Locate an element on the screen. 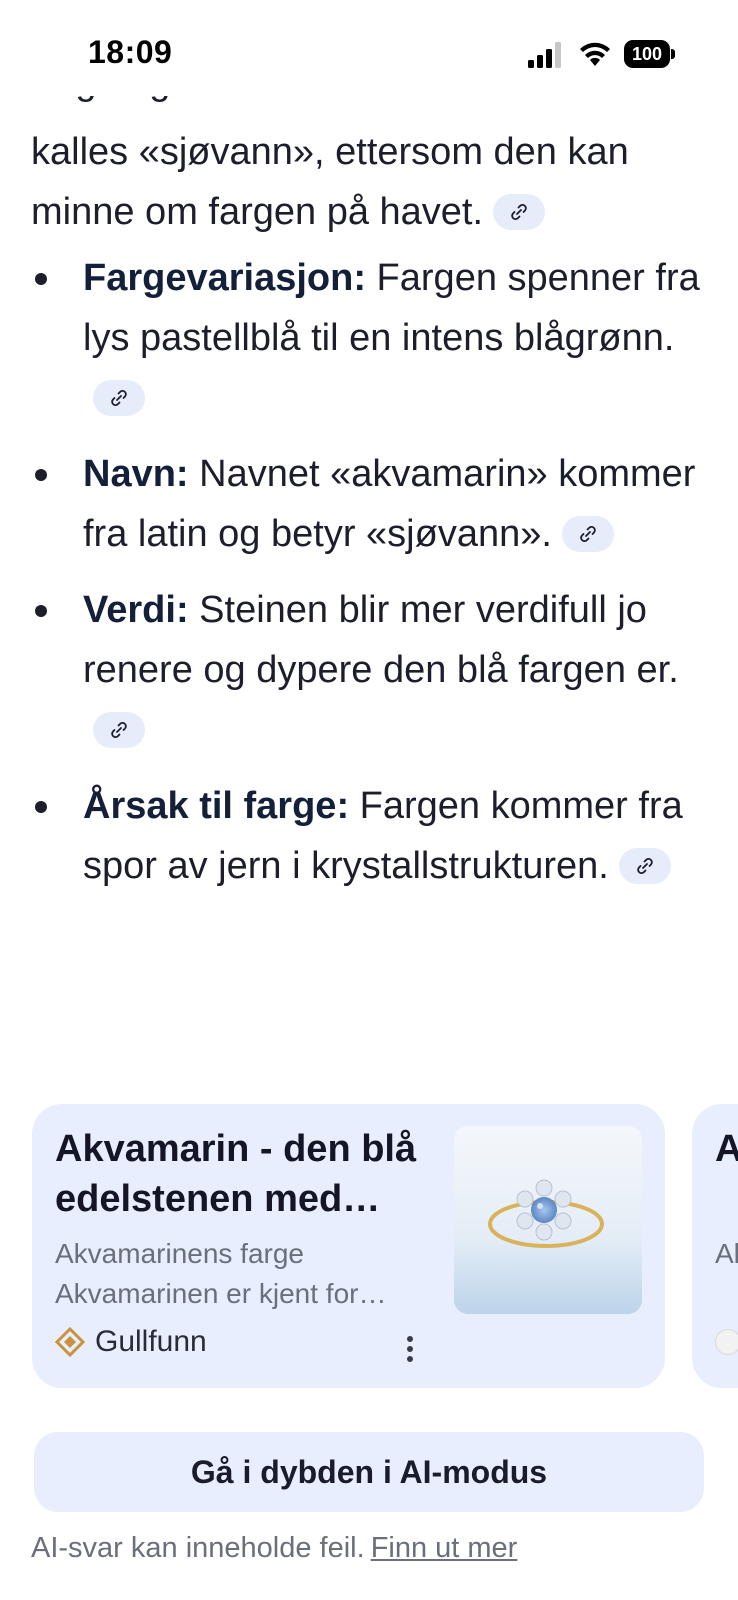 The image size is (738, 1600). source-card: A B Al Fa is located at coordinates (715, 1246).